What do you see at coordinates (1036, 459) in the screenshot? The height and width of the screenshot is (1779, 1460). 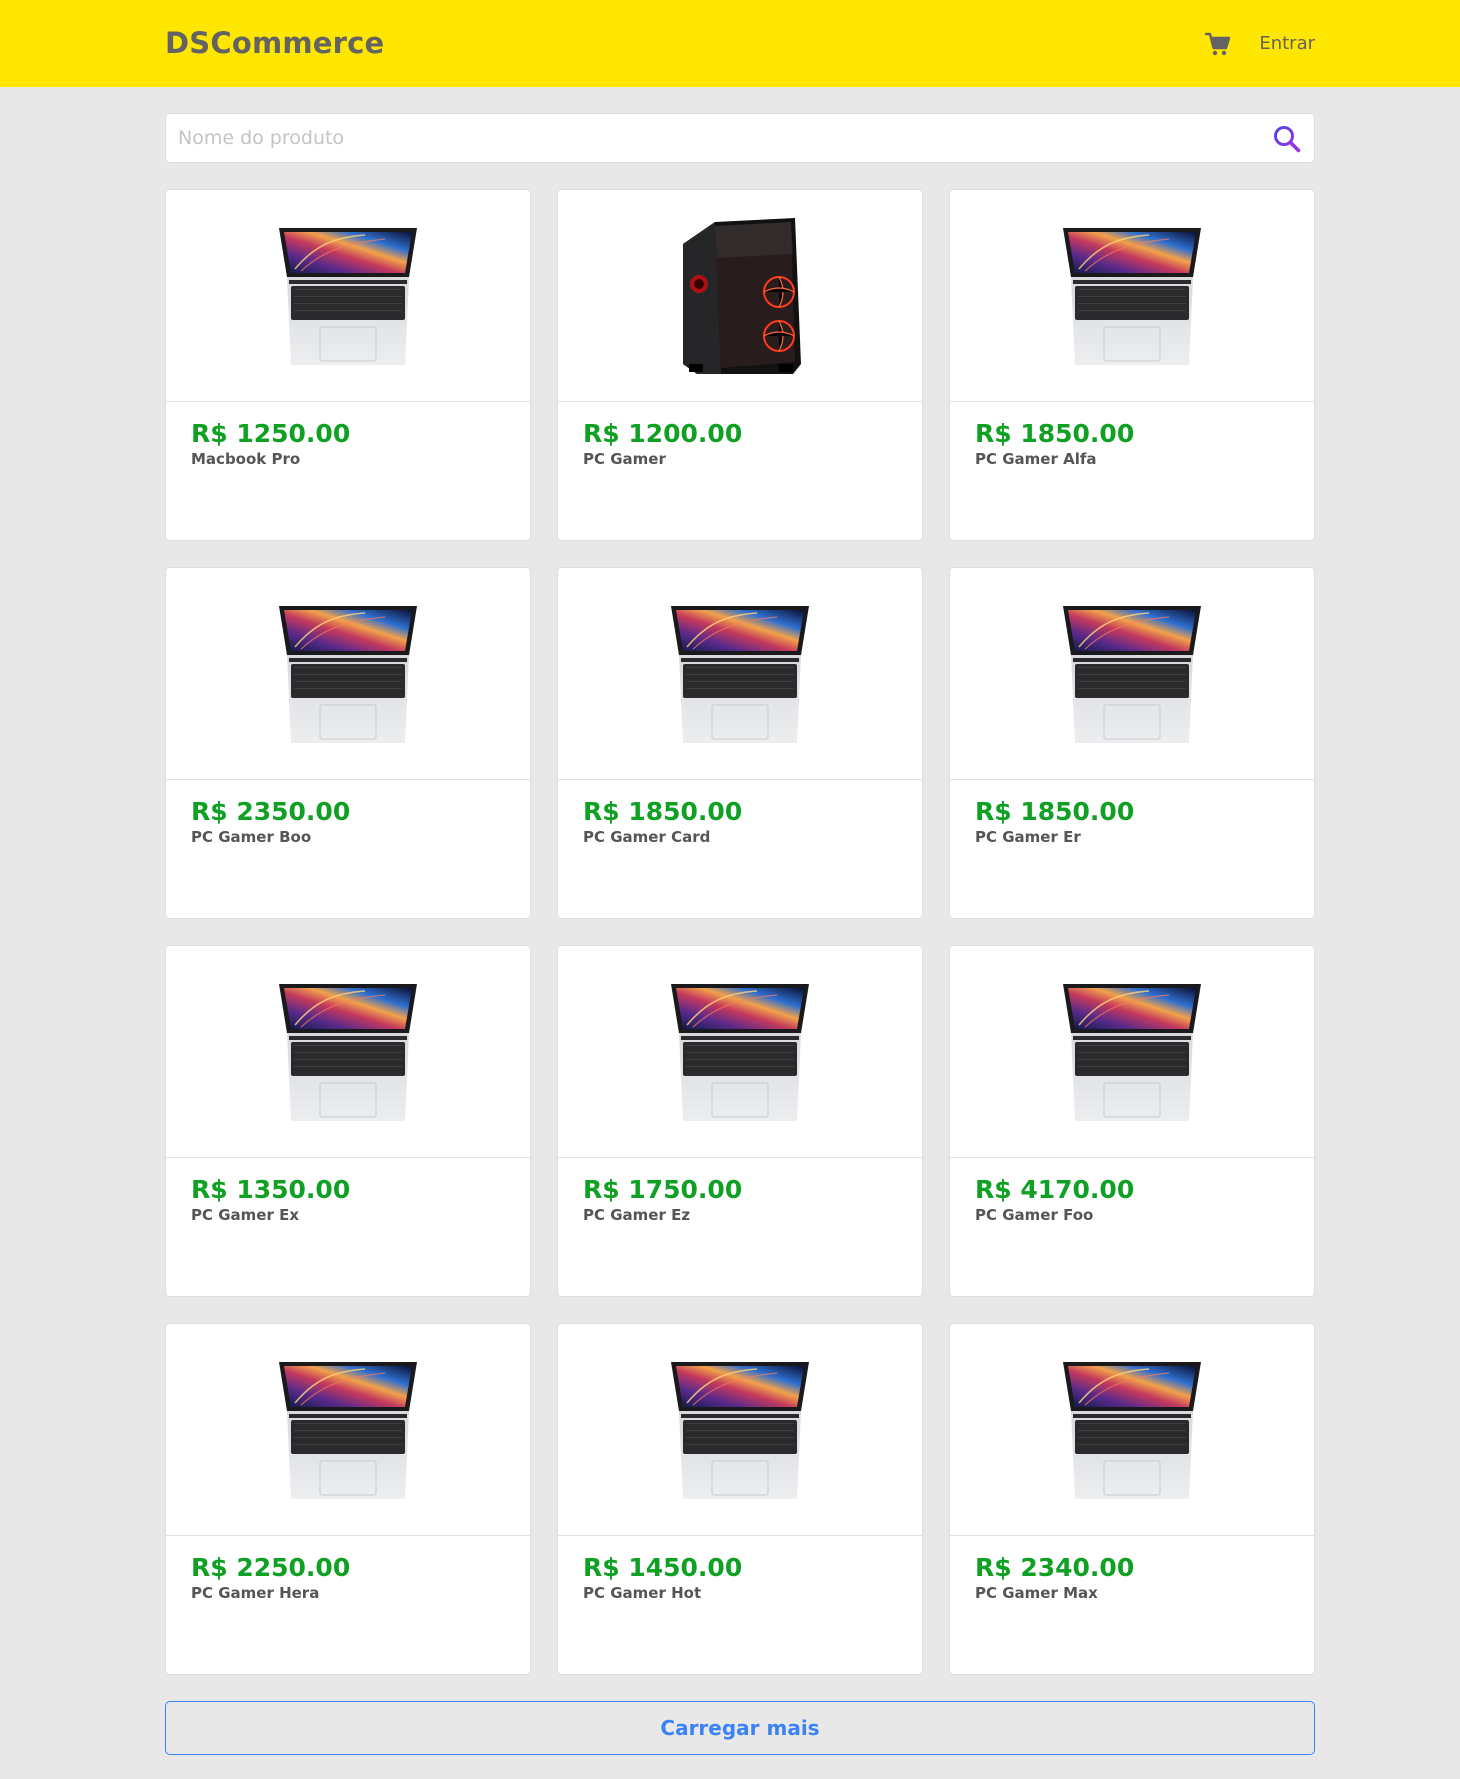 I see `product-name: PC Gamer Alfa` at bounding box center [1036, 459].